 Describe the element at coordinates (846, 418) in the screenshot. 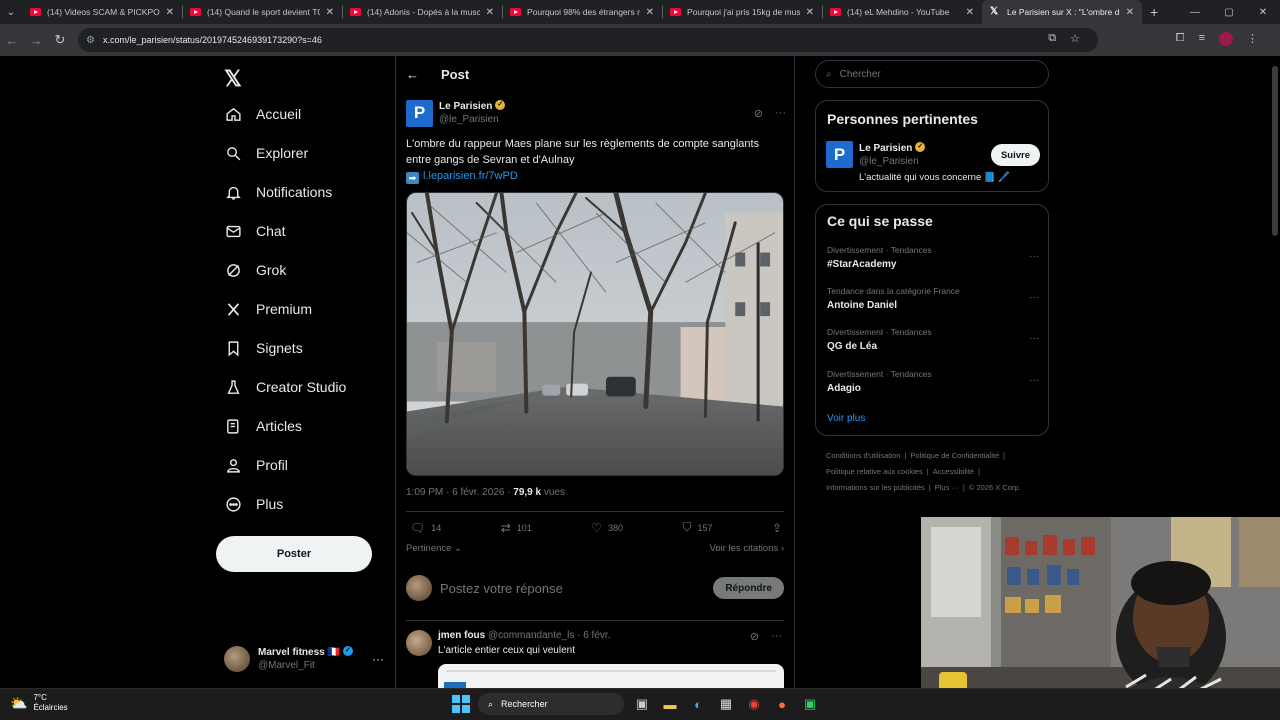

I see `see-more-link: Voir plus` at that location.